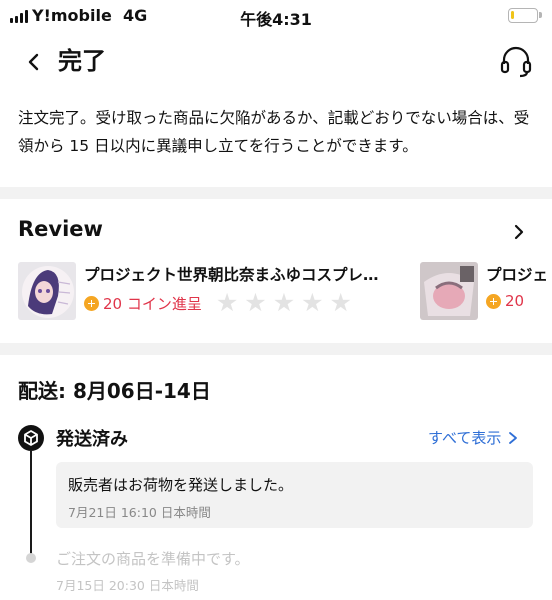 The image size is (552, 600). I want to click on coin-reward: 20 コイン進呈 ★ ★ ★ ★ ★, so click(218, 302).